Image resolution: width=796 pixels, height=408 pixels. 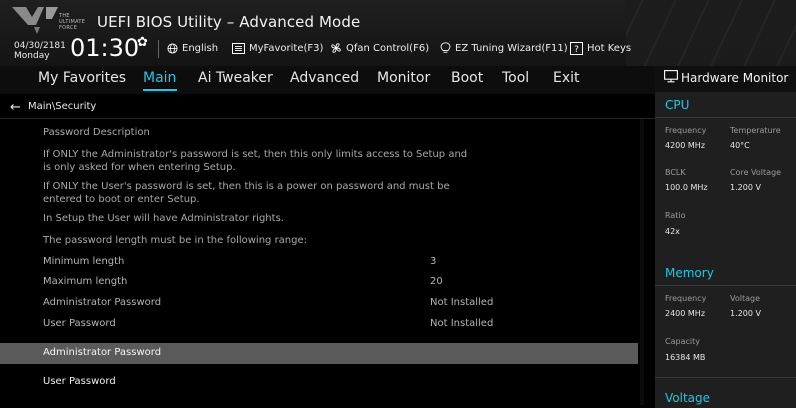 I want to click on cpu-temperature-value: 40°C, so click(x=740, y=145).